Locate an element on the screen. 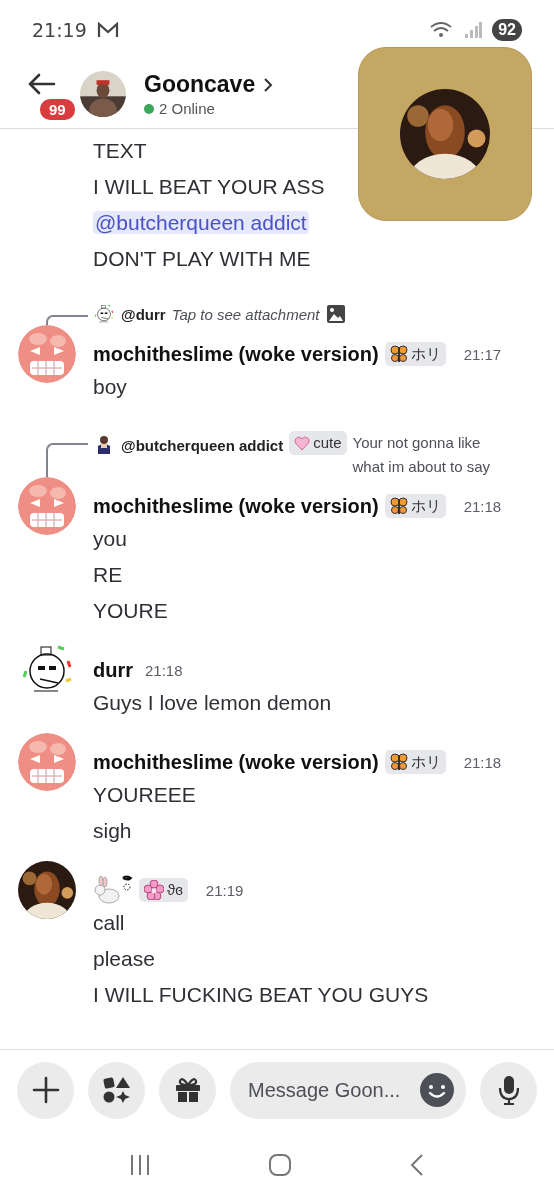  battery-level: 92 is located at coordinates (507, 30).